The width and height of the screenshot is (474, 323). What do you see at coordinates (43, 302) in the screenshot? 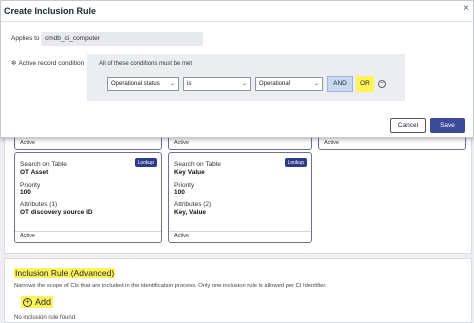
I see `add-label: Add` at bounding box center [43, 302].